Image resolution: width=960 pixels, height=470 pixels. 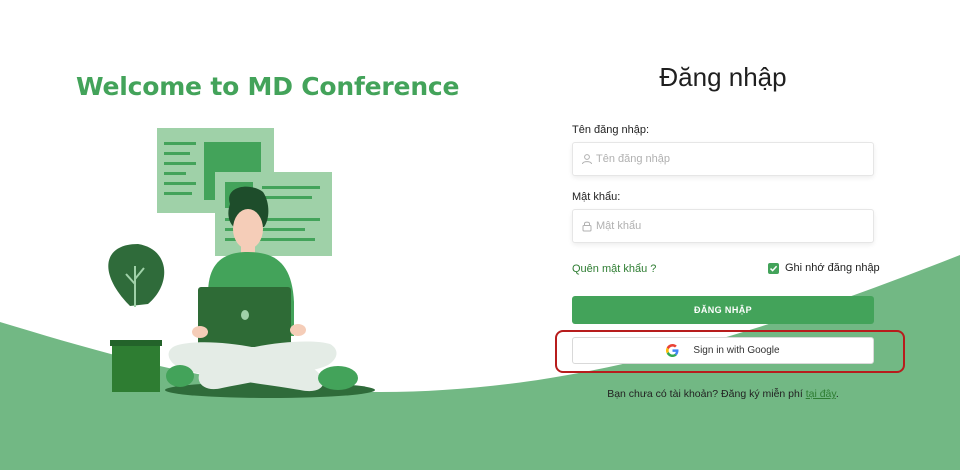 What do you see at coordinates (723, 310) in the screenshot?
I see `login-button: ĐĂNG NHẬP` at bounding box center [723, 310].